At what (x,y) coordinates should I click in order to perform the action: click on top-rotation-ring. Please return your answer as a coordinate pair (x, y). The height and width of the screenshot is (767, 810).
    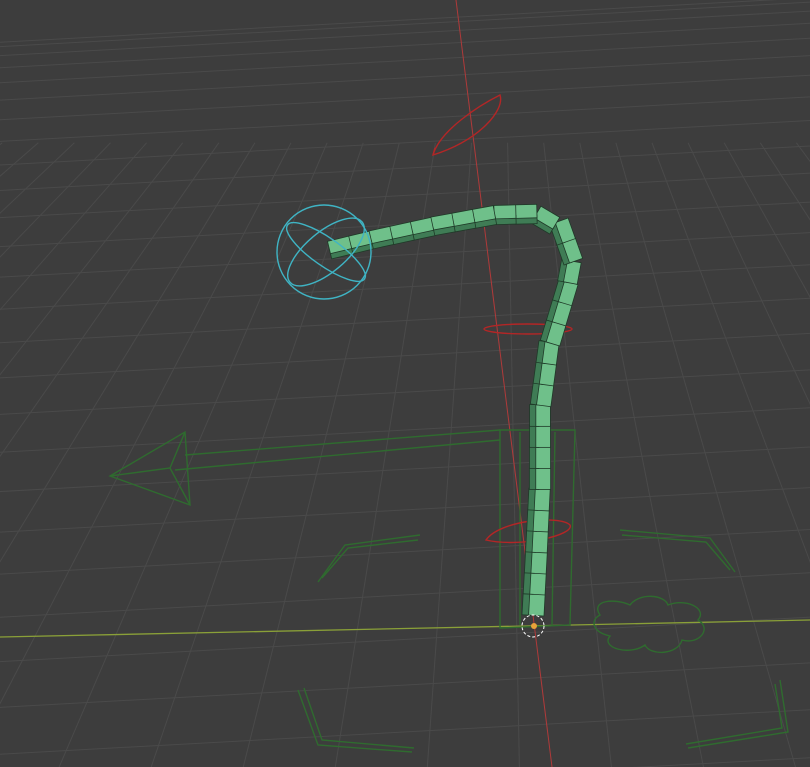
    Looking at the image, I should click on (466, 125).